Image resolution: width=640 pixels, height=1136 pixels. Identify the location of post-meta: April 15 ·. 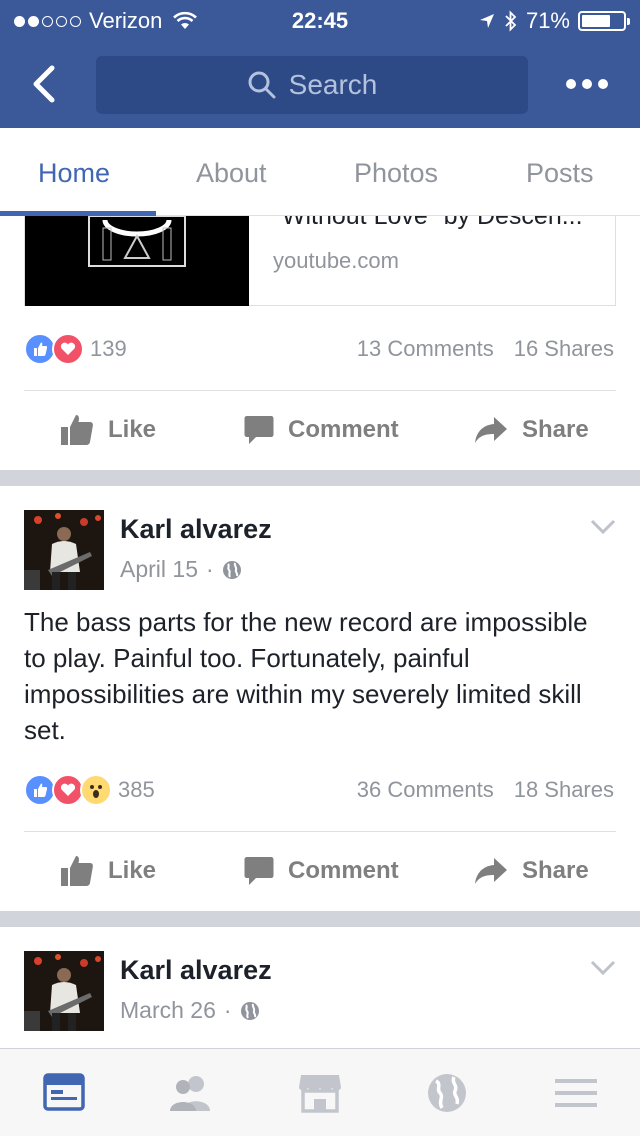
(181, 569).